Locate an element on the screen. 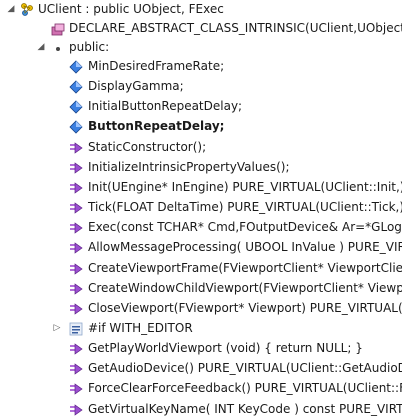 This screenshot has height=419, width=402. member-label: ButtonRepeatDelay; is located at coordinates (156, 126).